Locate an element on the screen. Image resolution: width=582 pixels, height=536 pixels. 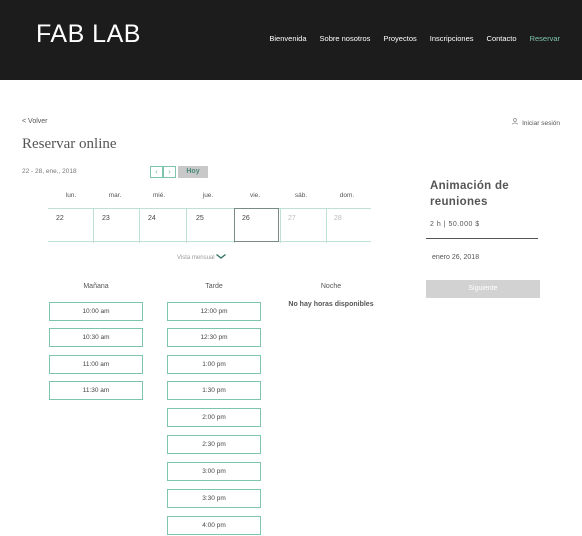
login-link: Iniciar sesión is located at coordinates (536, 122).